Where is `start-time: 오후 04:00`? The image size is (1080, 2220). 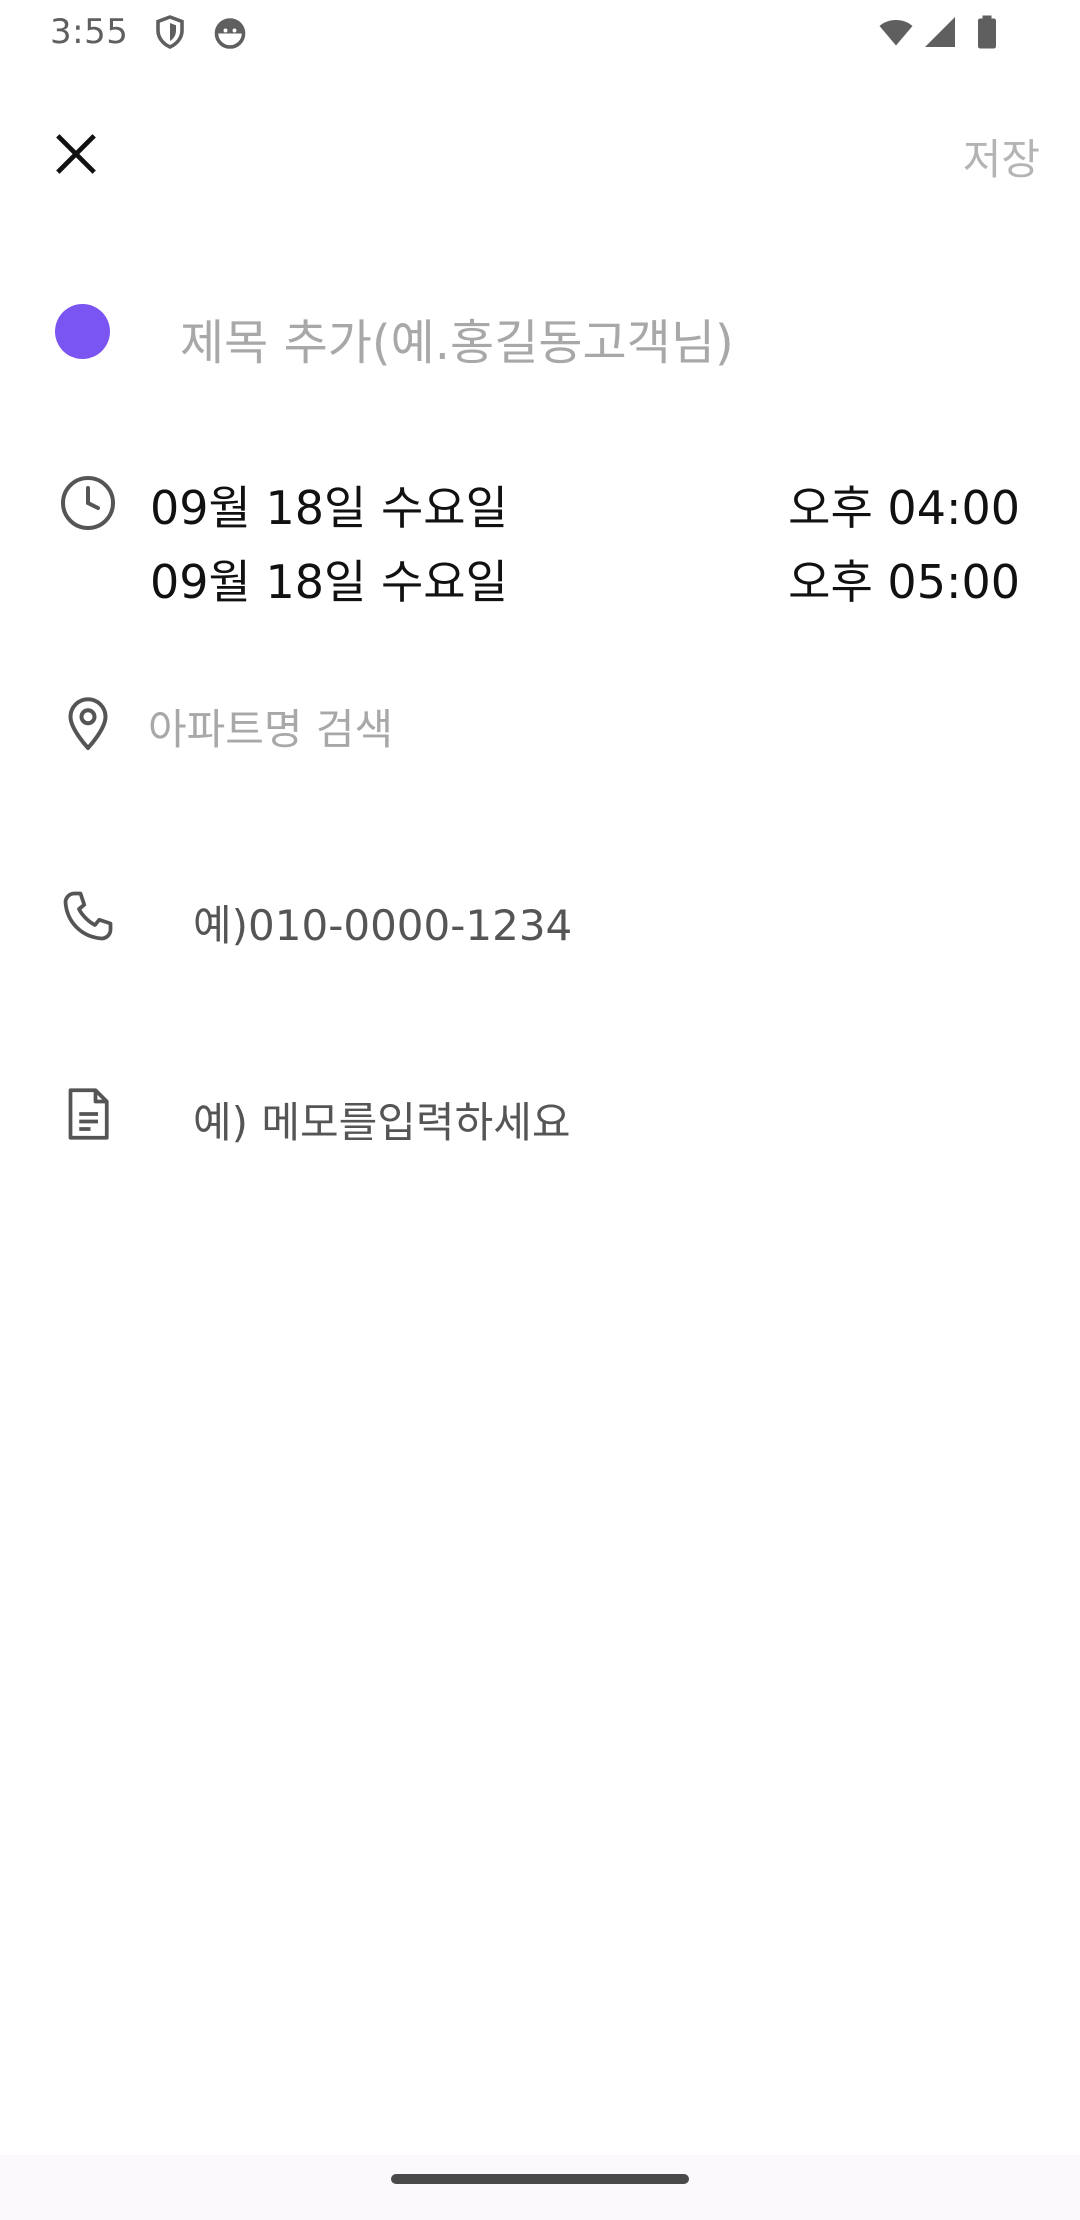
start-time: 오후 04:00 is located at coordinates (904, 505).